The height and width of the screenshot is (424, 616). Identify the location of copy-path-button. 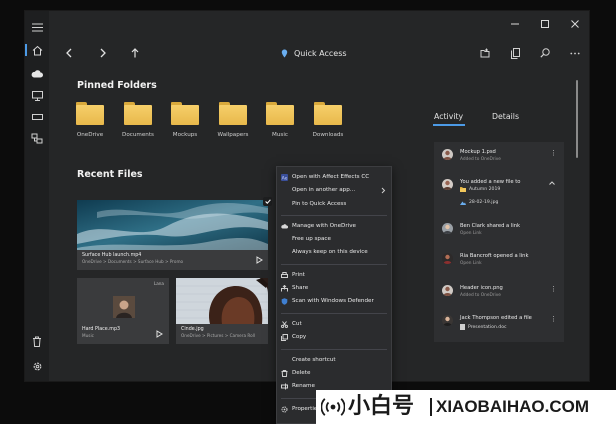
(515, 53).